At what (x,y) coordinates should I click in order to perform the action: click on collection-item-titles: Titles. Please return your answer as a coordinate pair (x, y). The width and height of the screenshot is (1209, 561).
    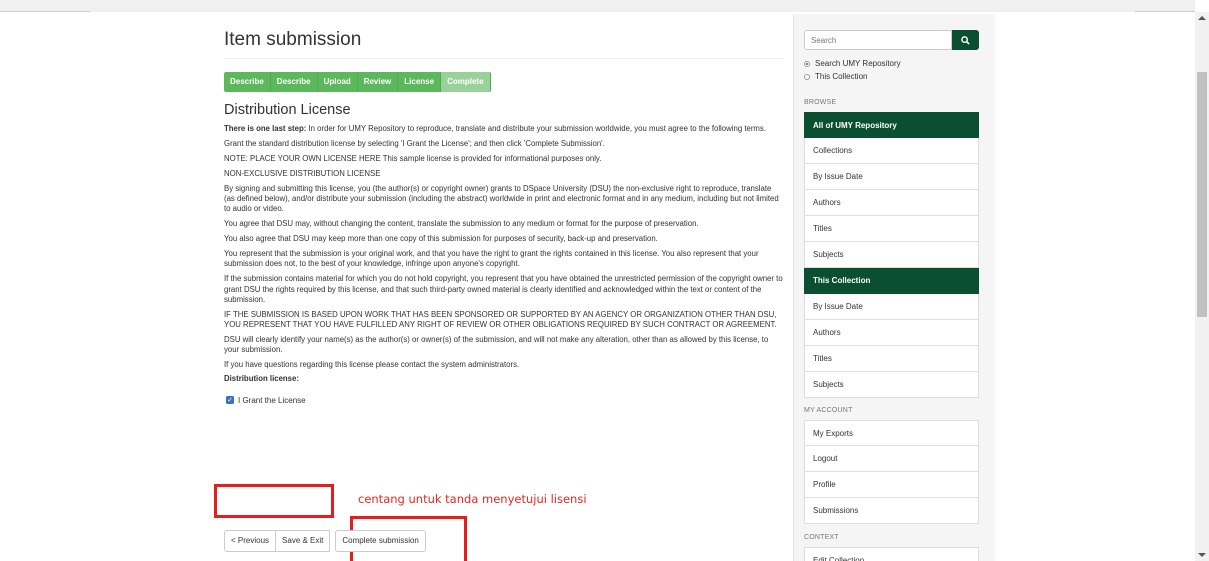
    Looking at the image, I should click on (891, 359).